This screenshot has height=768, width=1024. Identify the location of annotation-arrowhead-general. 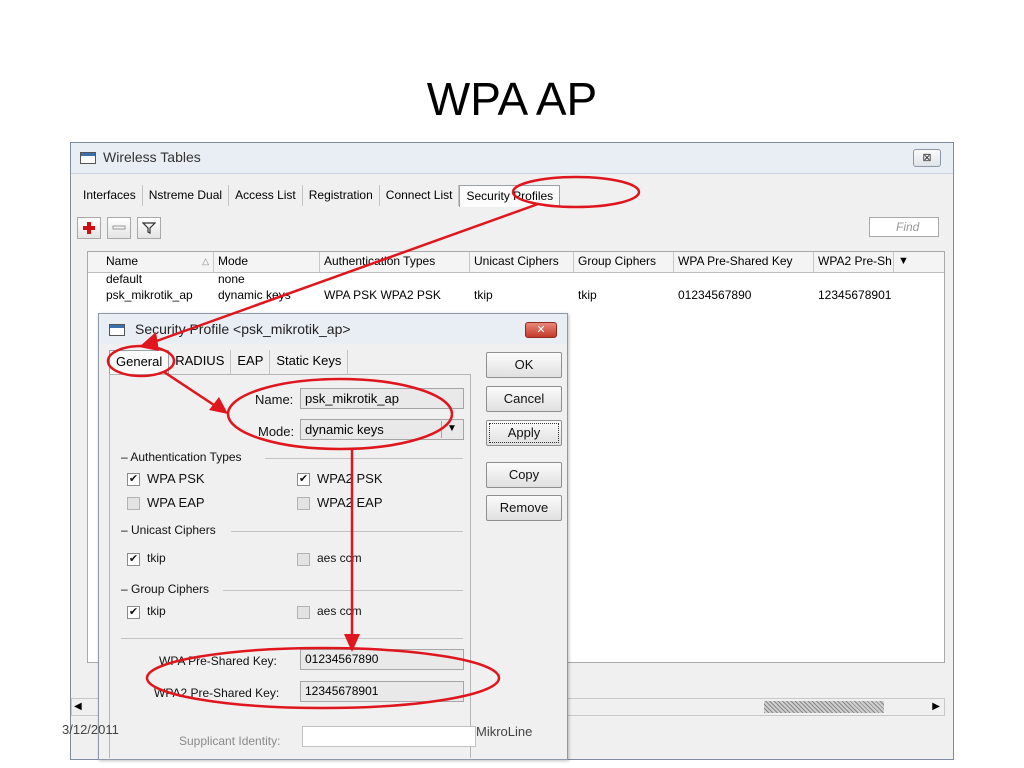
(149, 341).